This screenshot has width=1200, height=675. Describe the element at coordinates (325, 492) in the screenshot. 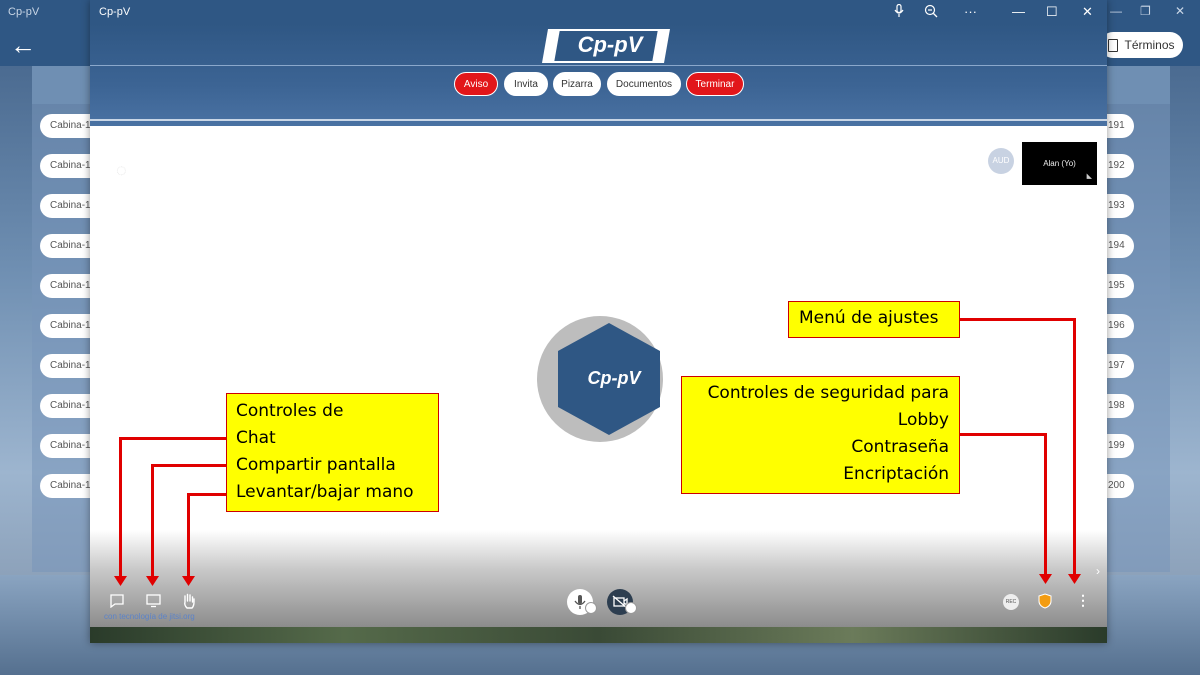

I see `callout-line: Levantar/bajar mano` at that location.